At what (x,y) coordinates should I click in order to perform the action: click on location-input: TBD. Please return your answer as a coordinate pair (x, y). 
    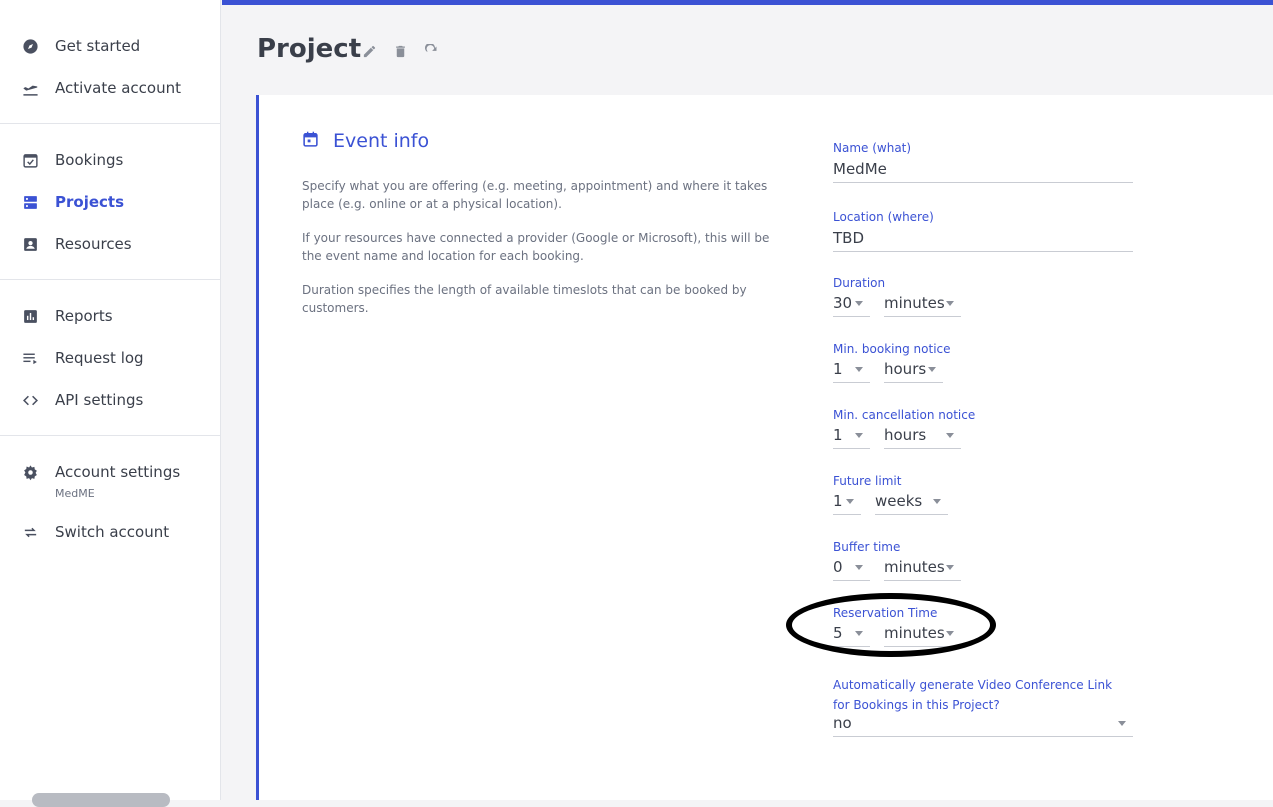
    Looking at the image, I should click on (983, 239).